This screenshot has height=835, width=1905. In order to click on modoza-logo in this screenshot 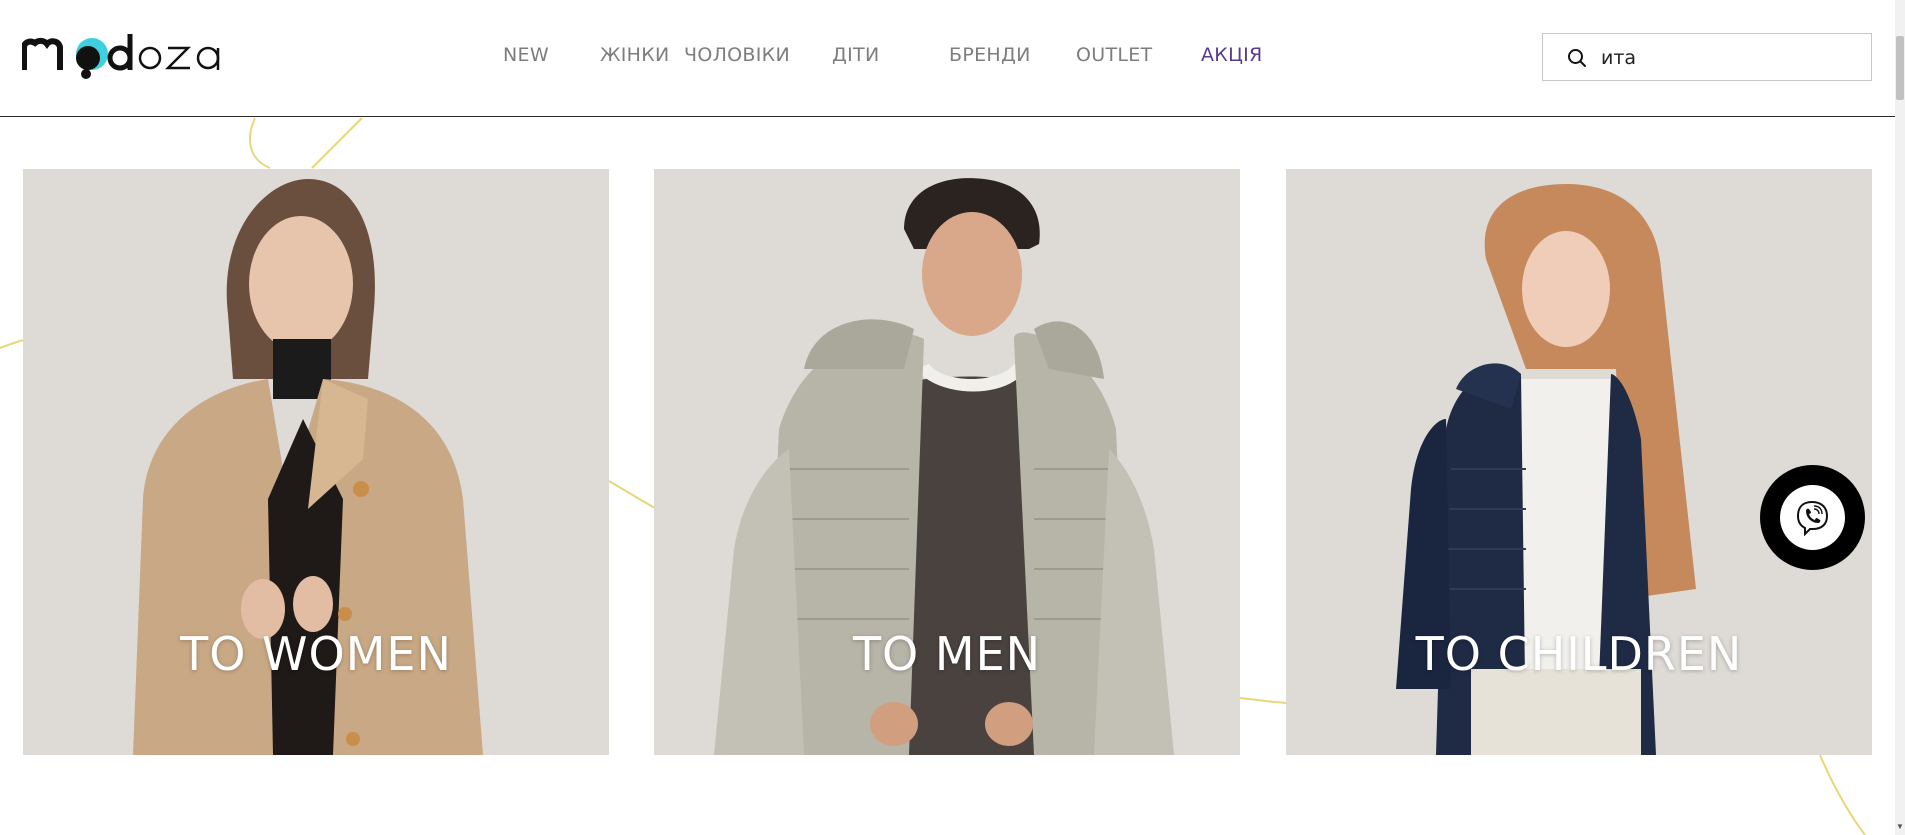, I will do `click(128, 54)`.